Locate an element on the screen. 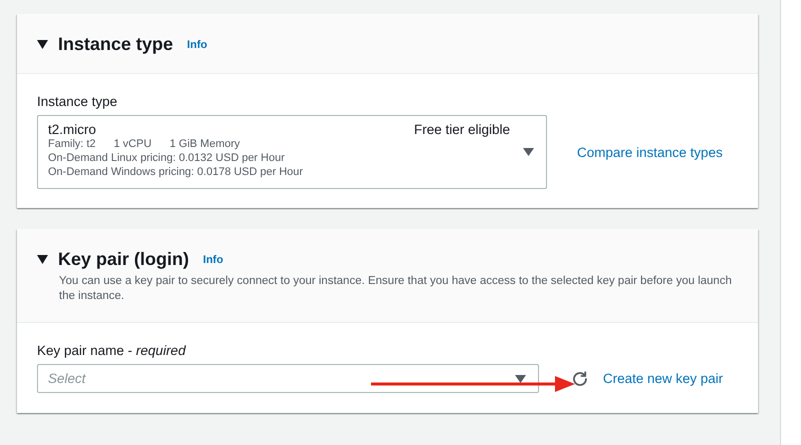  instance-spec: 1 vCPU is located at coordinates (133, 144).